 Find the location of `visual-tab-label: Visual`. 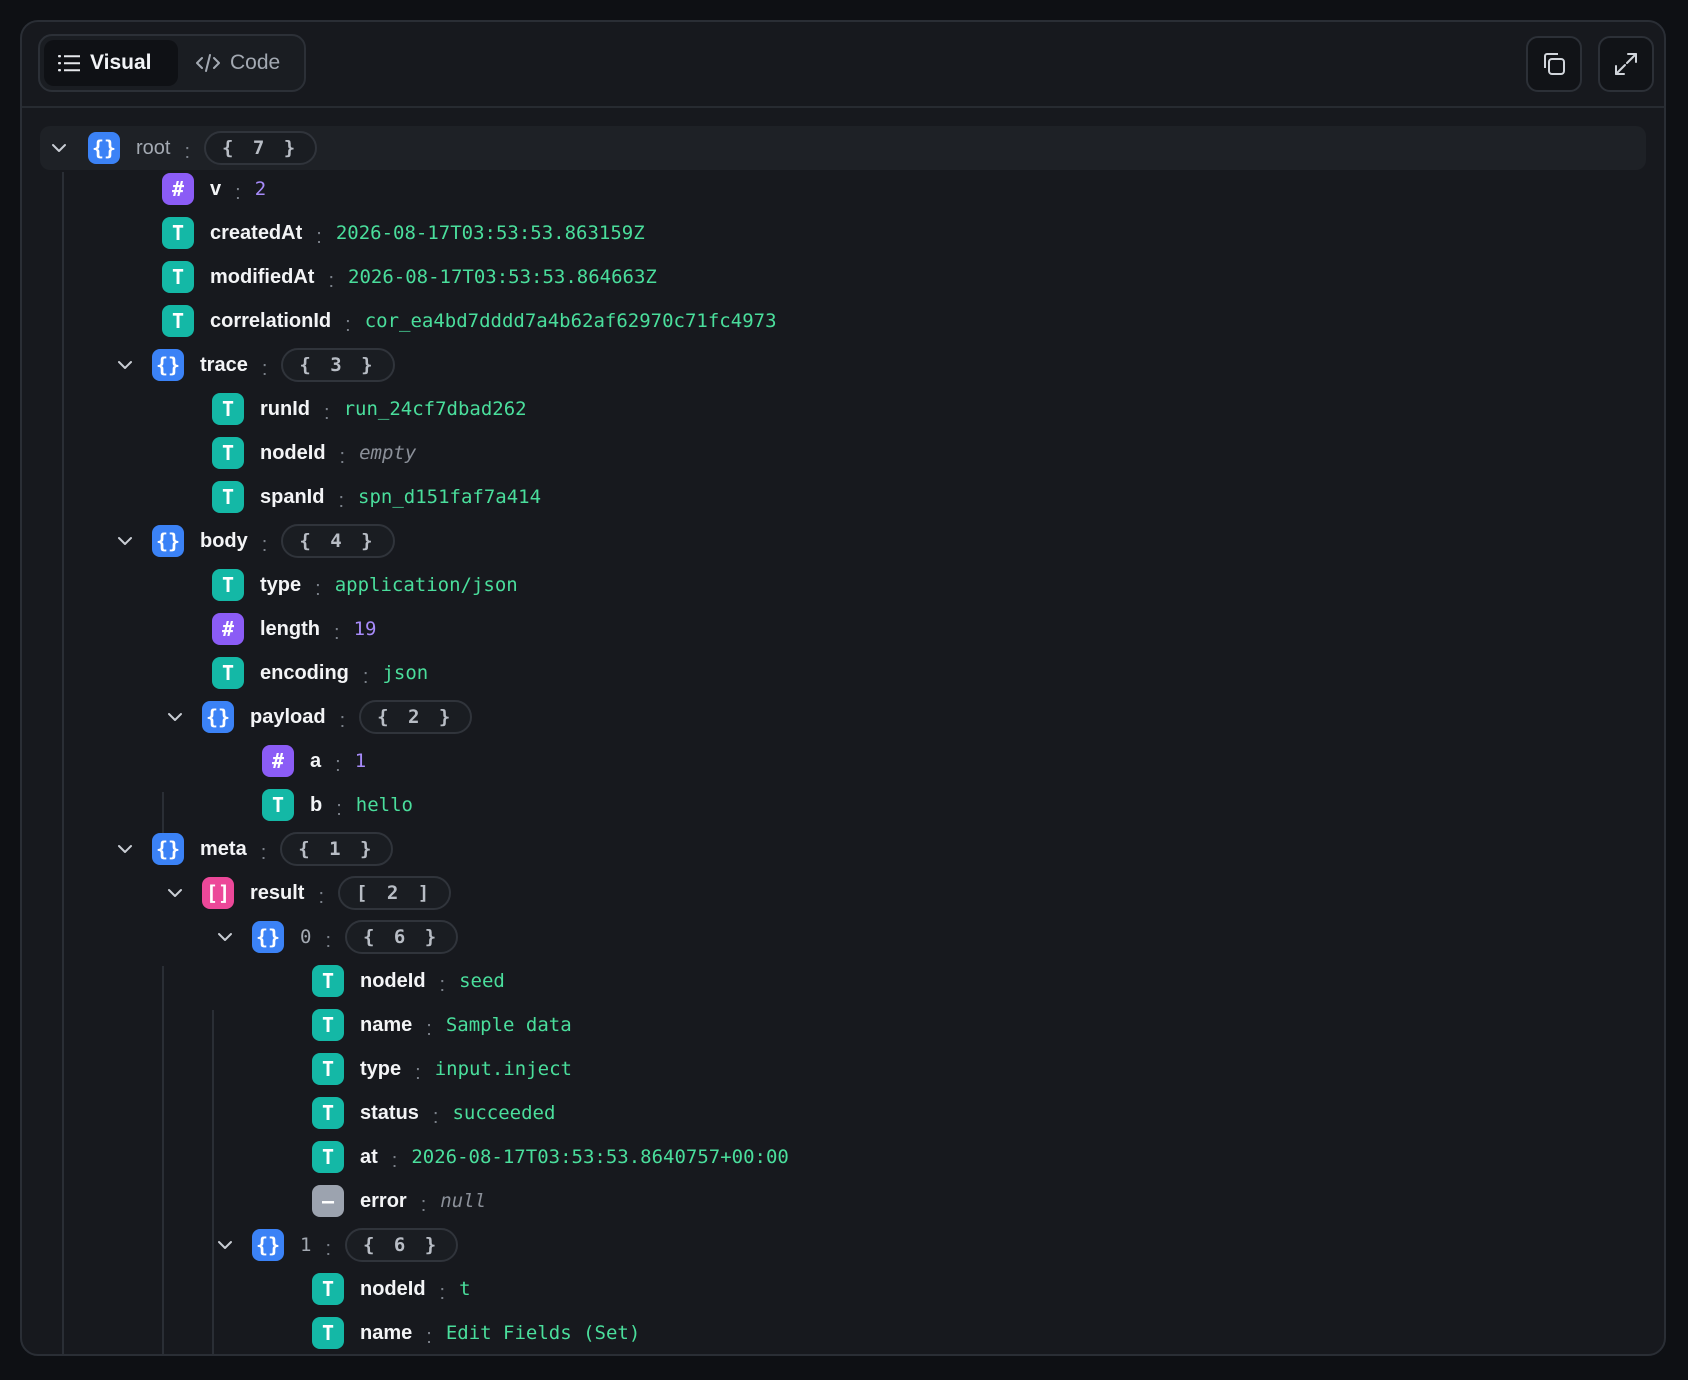

visual-tab-label: Visual is located at coordinates (121, 62).